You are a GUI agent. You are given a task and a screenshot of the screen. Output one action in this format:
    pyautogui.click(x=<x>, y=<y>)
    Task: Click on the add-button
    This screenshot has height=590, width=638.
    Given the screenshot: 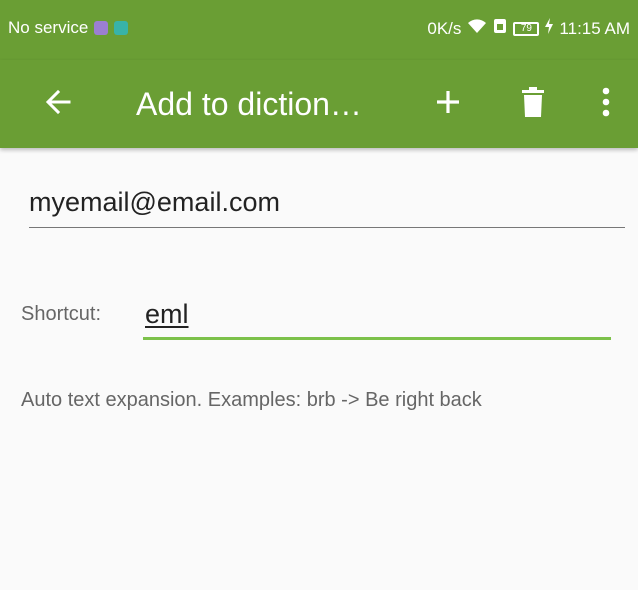 What is the action you would take?
    pyautogui.click(x=448, y=104)
    